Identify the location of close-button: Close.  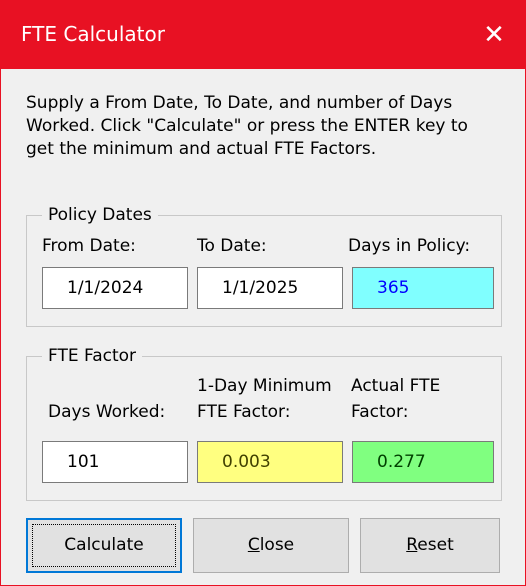
(271, 545).